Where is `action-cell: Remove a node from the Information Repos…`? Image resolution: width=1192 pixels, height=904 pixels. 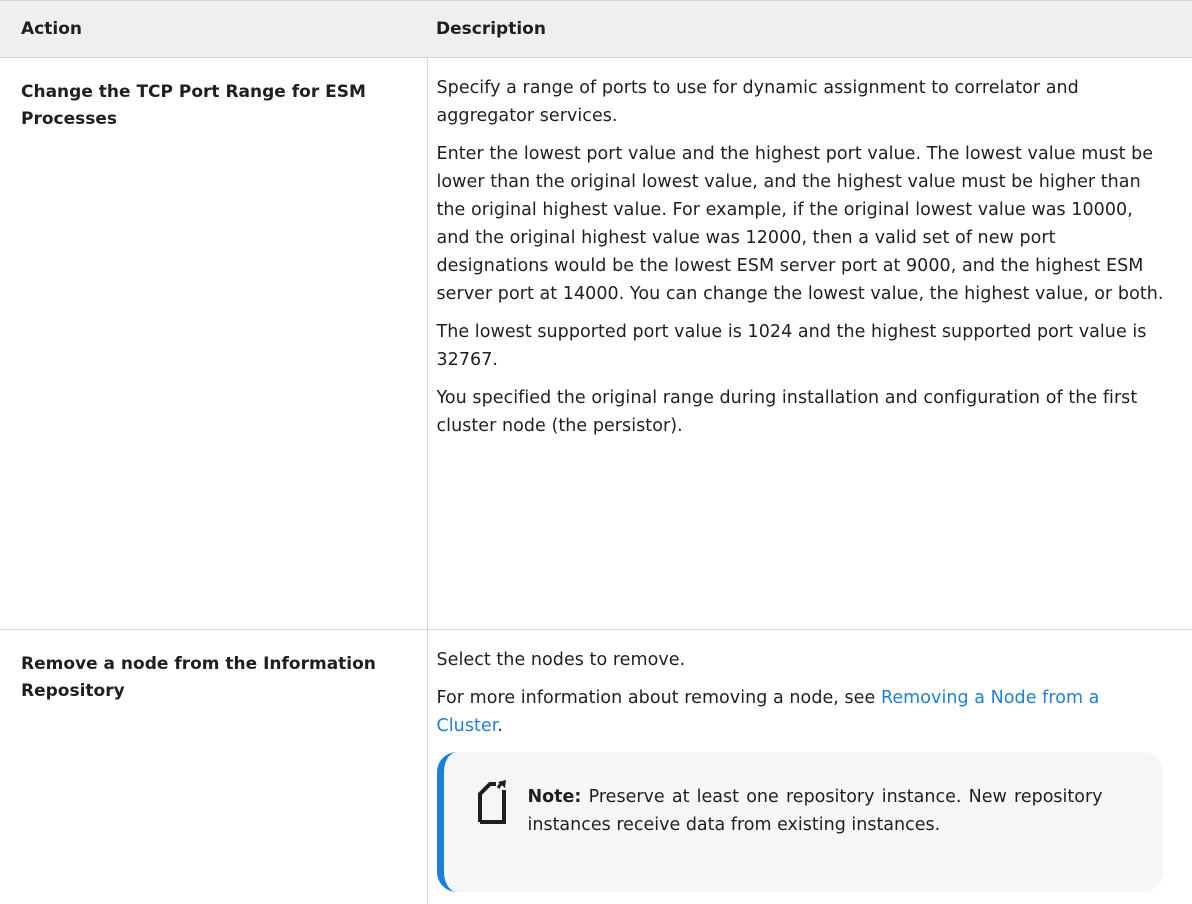 action-cell: Remove a node from the Information Repos… is located at coordinates (213, 767).